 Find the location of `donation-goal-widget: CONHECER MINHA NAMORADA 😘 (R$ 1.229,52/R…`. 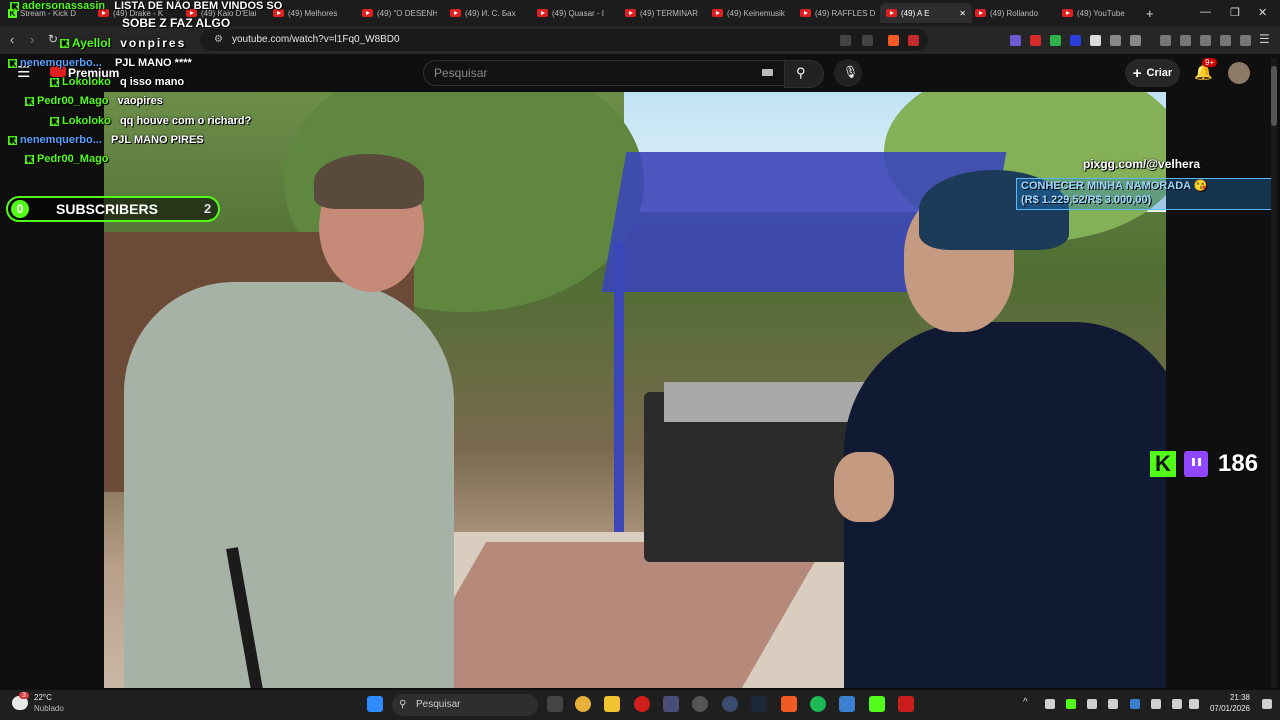

donation-goal-widget: CONHECER MINHA NAMORADA 😘 (R$ 1.229,52/R… is located at coordinates (1145, 194).